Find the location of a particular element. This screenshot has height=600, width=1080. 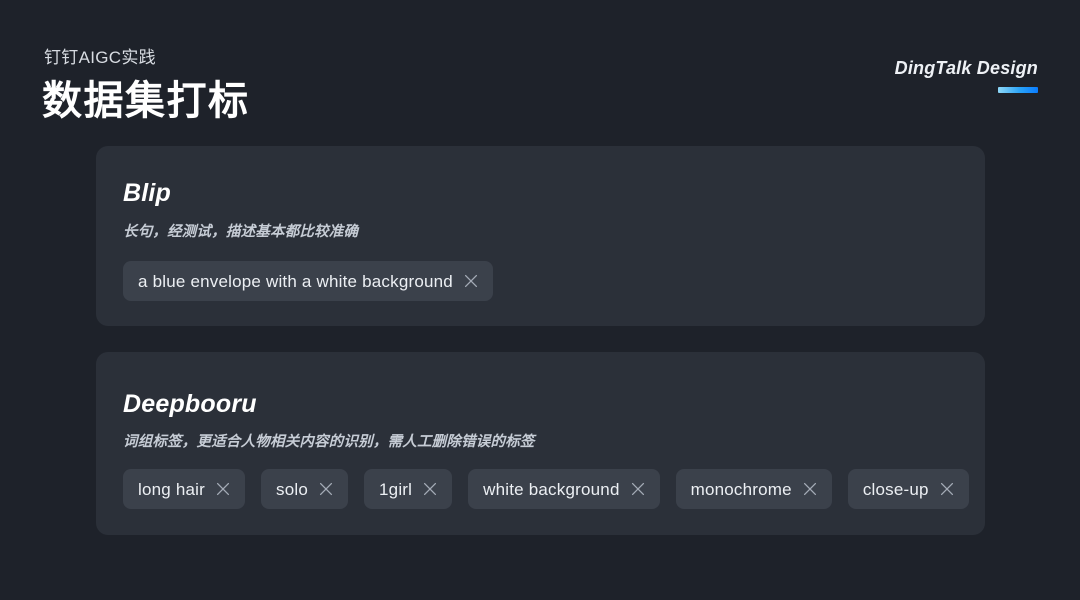

tag-chip: 1girl is located at coordinates (408, 489).